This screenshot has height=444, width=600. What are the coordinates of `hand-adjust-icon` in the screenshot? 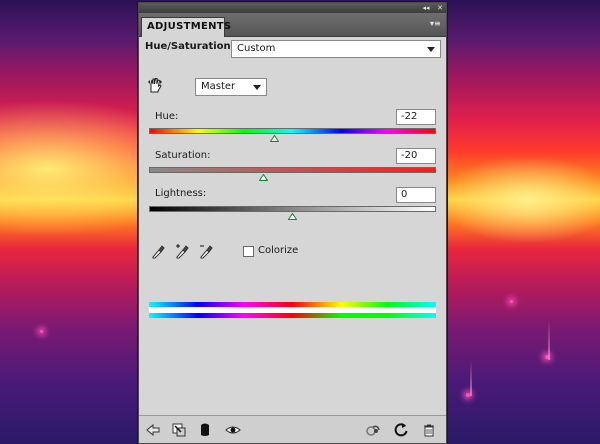 It's located at (155, 85).